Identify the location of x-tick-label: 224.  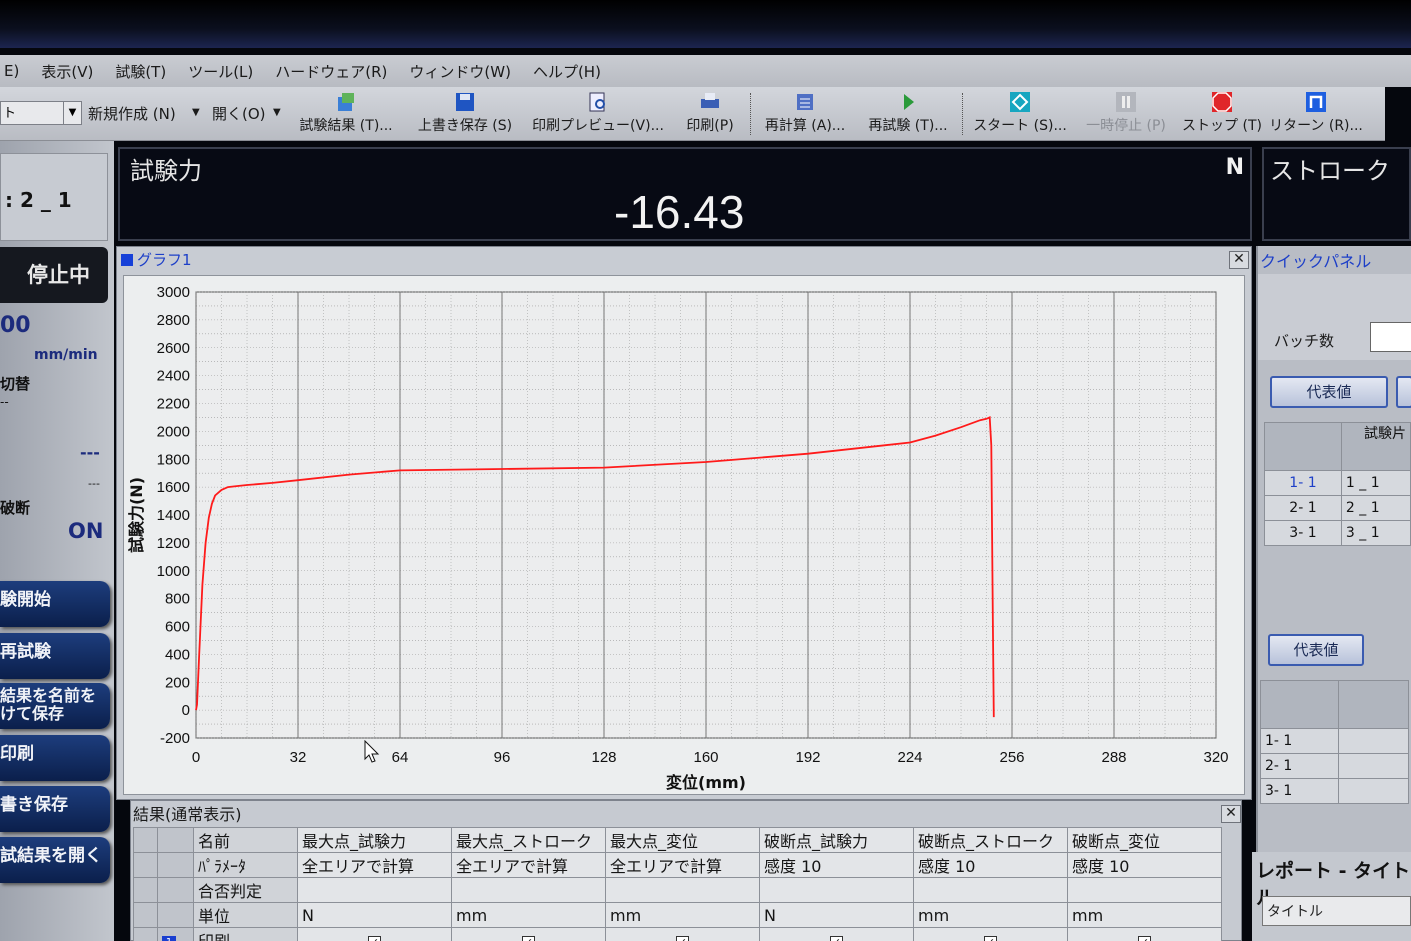
(909, 757).